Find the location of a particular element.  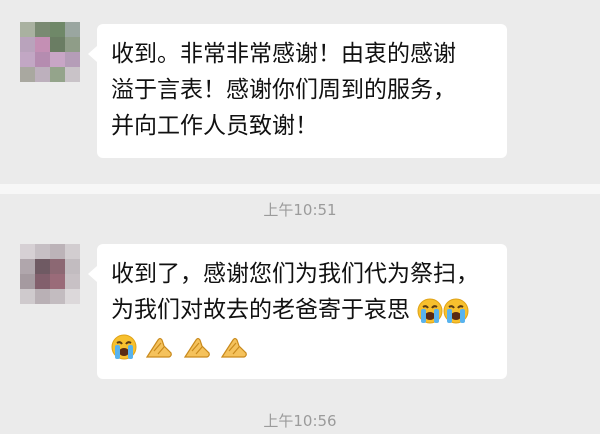

message-text-line: 收到了，感谢您们为我们代为祭扫， is located at coordinates (295, 274).